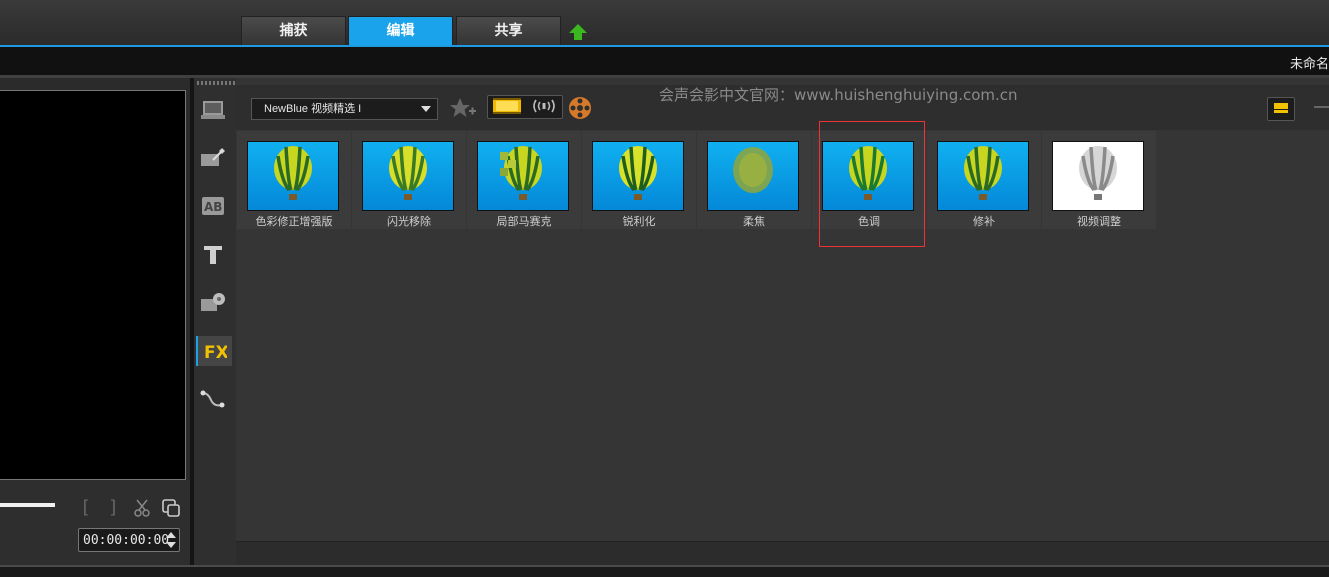 Image resolution: width=1329 pixels, height=577 pixels. Describe the element at coordinates (426, 109) in the screenshot. I see `chevron-down-icon` at that location.